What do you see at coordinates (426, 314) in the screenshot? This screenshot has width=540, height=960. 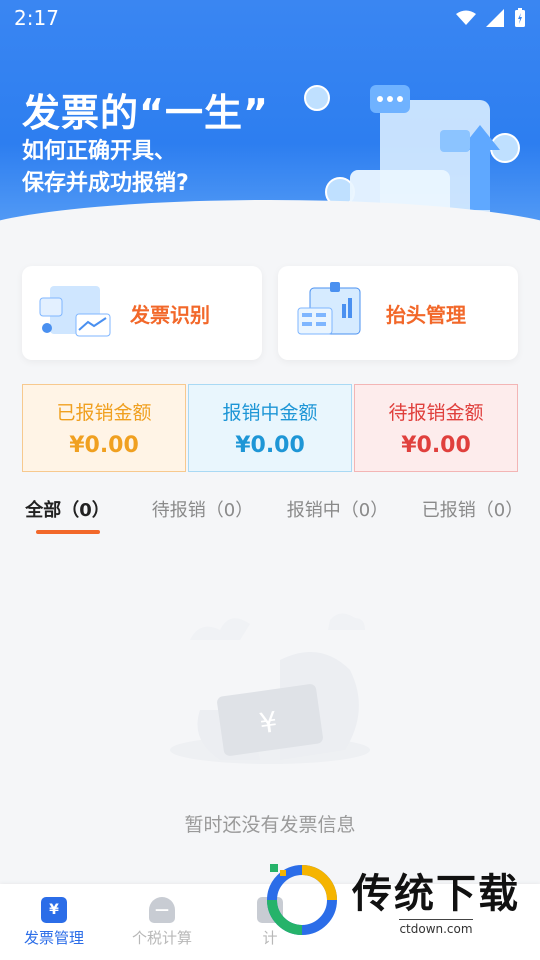 I see `title-manage-label: 抬头管理` at bounding box center [426, 314].